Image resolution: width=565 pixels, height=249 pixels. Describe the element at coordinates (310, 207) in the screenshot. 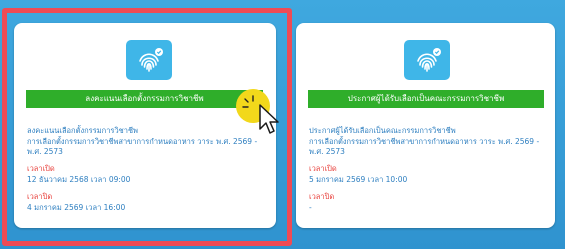

I see `close-time-value: -` at that location.